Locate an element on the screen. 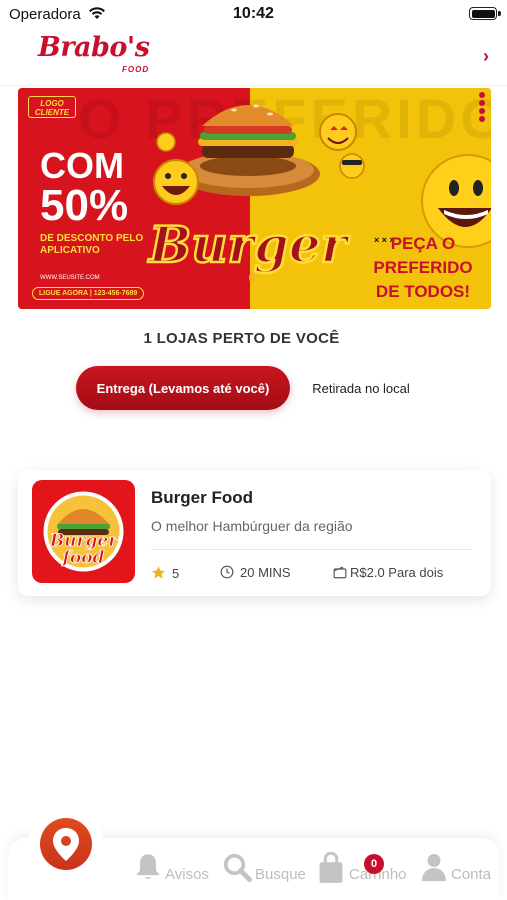 This screenshot has width=507, height=900. banner-right-line-1: PEÇA O is located at coordinates (423, 243).